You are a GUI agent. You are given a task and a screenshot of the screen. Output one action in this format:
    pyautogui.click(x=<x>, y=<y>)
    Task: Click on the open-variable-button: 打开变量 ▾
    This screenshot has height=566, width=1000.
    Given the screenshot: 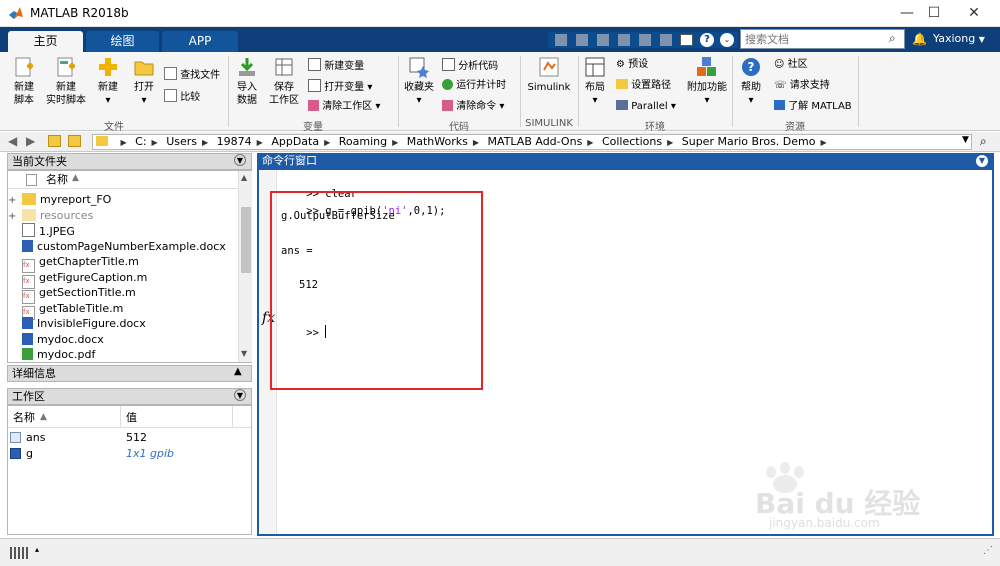 What is the action you would take?
    pyautogui.click(x=340, y=86)
    